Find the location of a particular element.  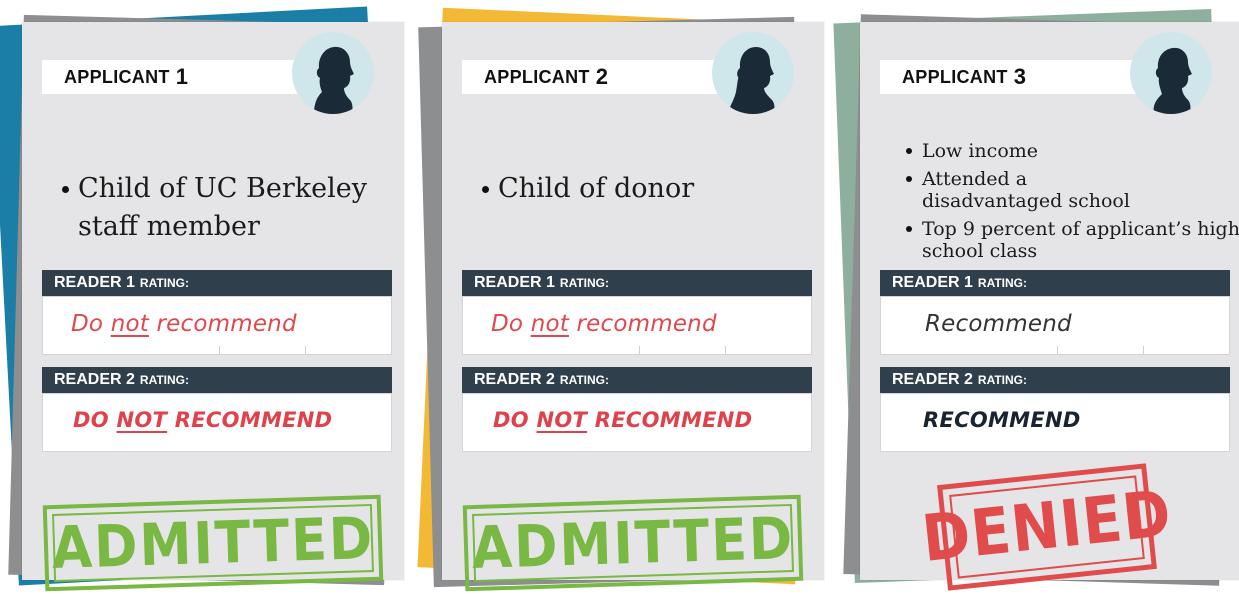

reader-2-rating-box: RECOMMEND is located at coordinates (1055, 422).